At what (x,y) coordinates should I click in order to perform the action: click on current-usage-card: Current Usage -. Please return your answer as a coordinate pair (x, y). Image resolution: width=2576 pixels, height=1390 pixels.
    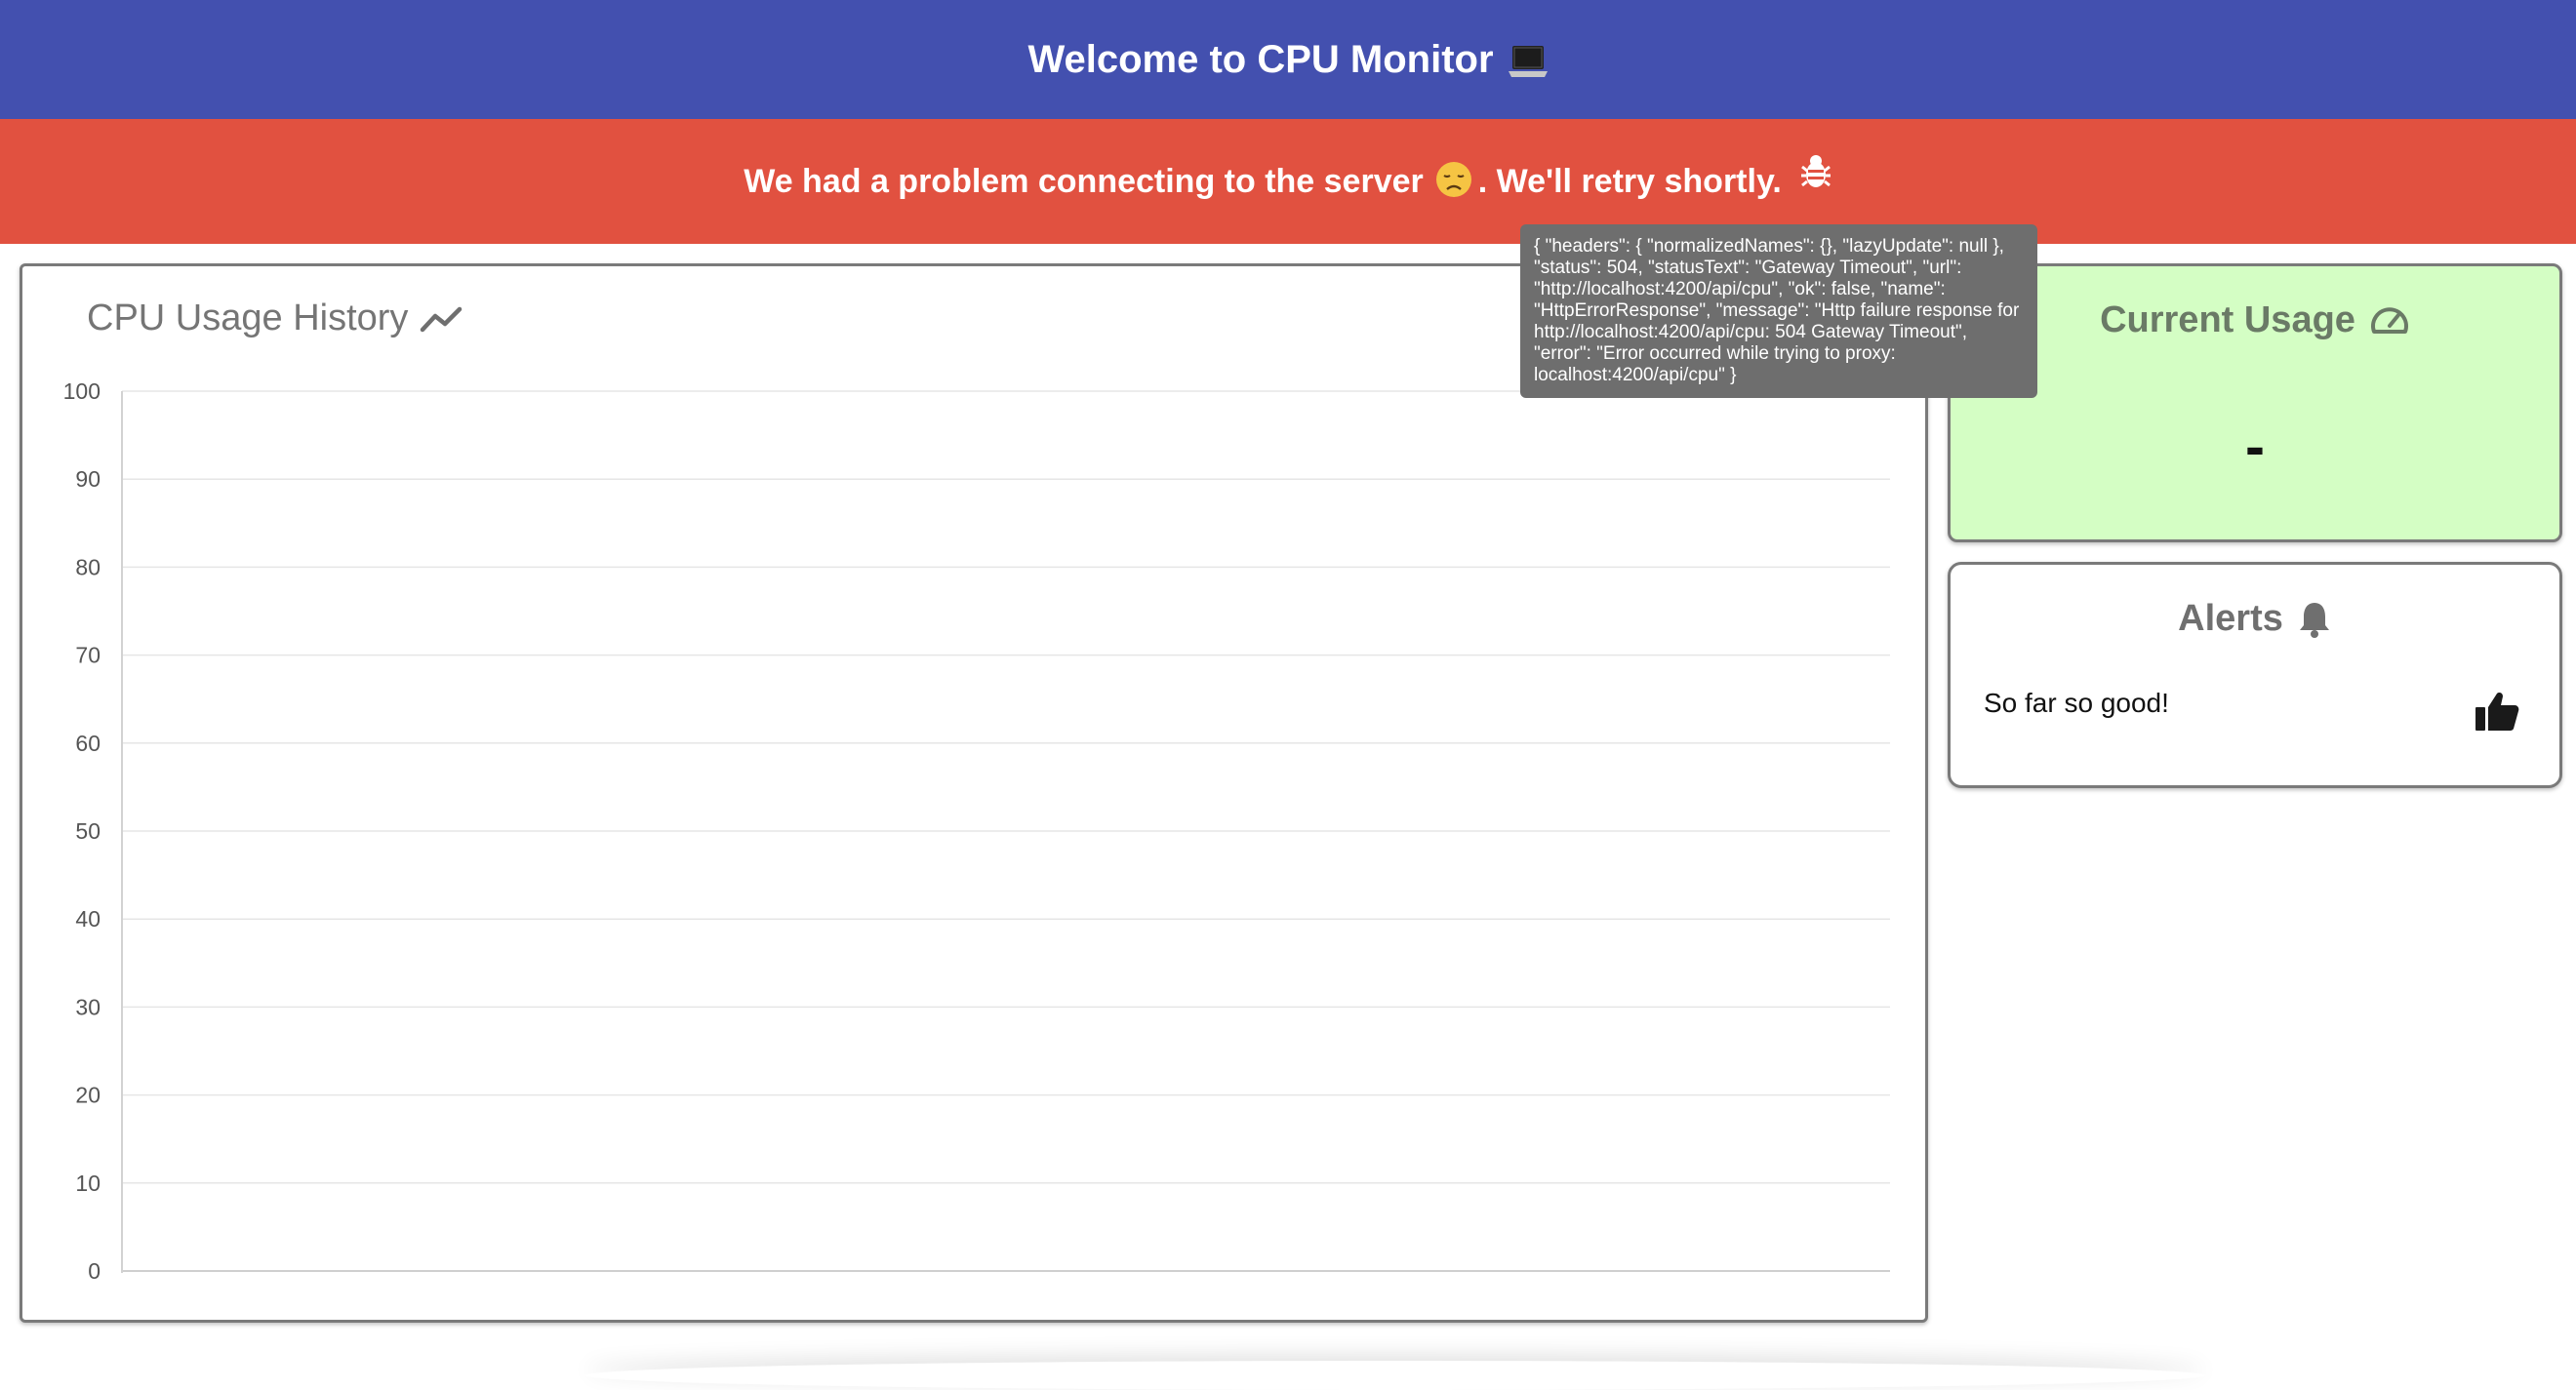
    Looking at the image, I should click on (2255, 403).